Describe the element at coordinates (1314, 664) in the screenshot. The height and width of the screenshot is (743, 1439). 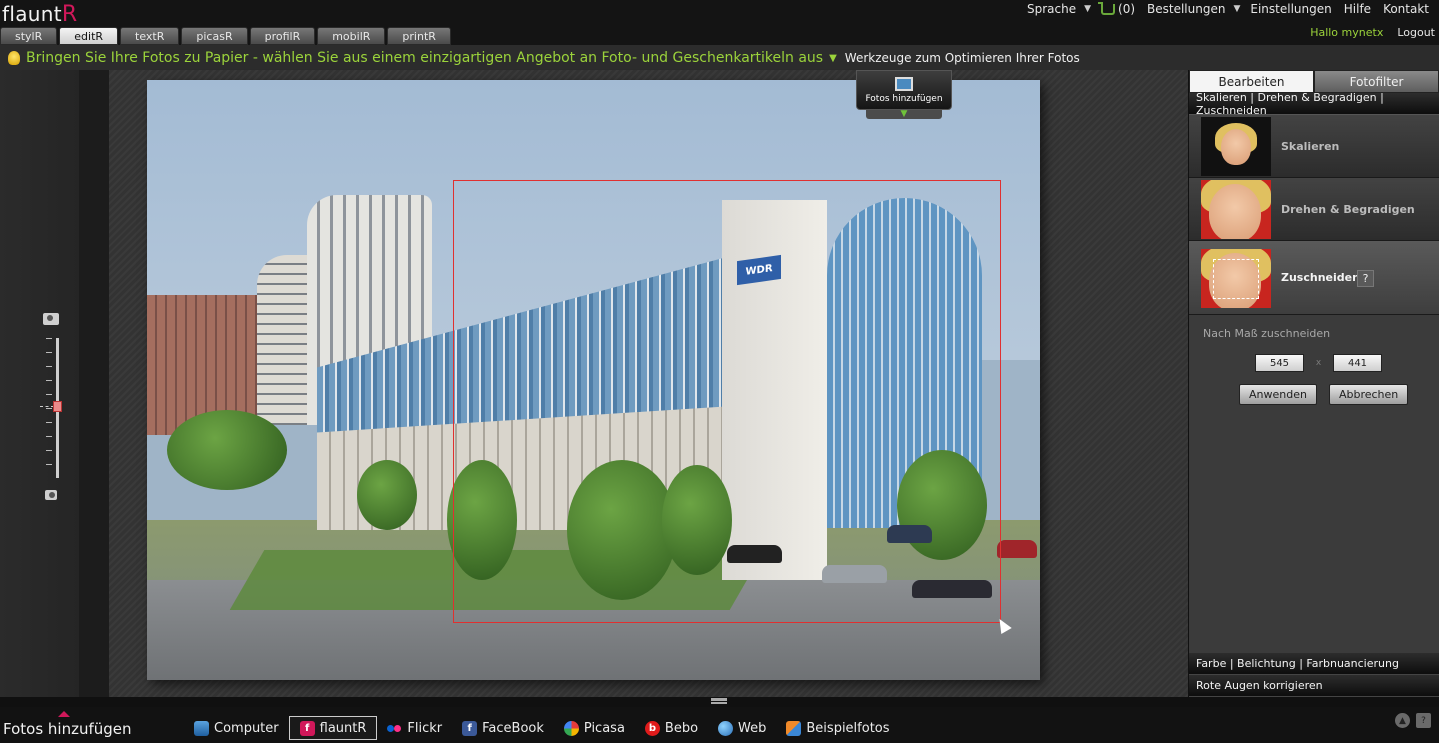
I see `section-color-exposure: Farbe | Belichtung | Farbnuancierung` at that location.